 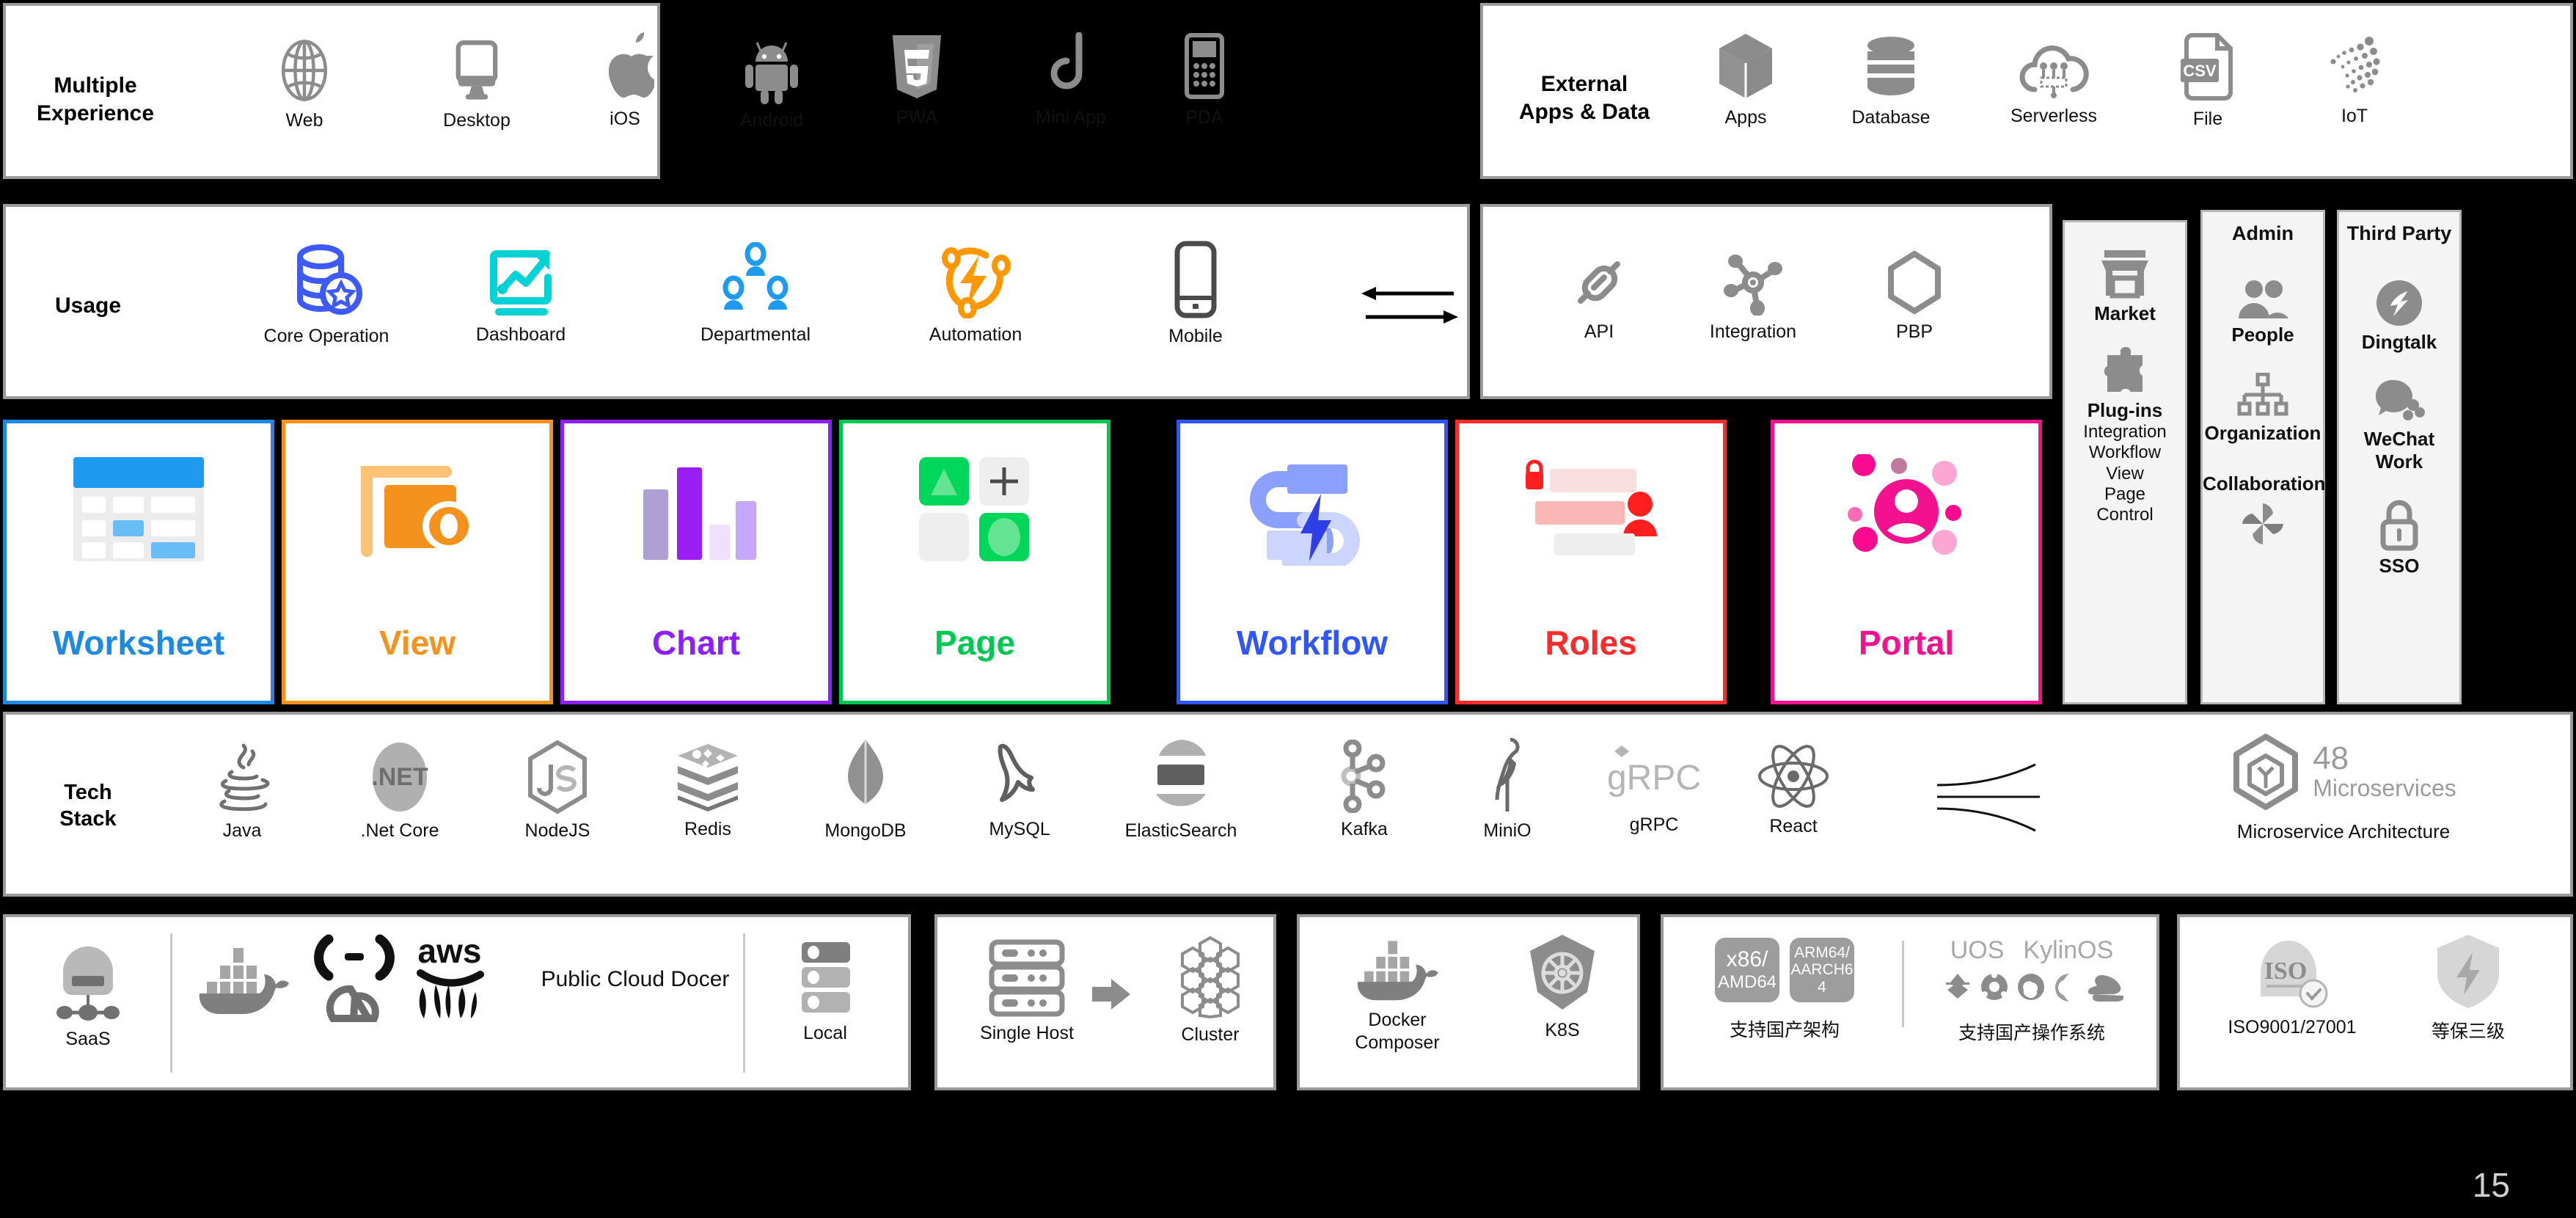 I want to click on experience-item-pwa: PWA, so click(x=917, y=81).